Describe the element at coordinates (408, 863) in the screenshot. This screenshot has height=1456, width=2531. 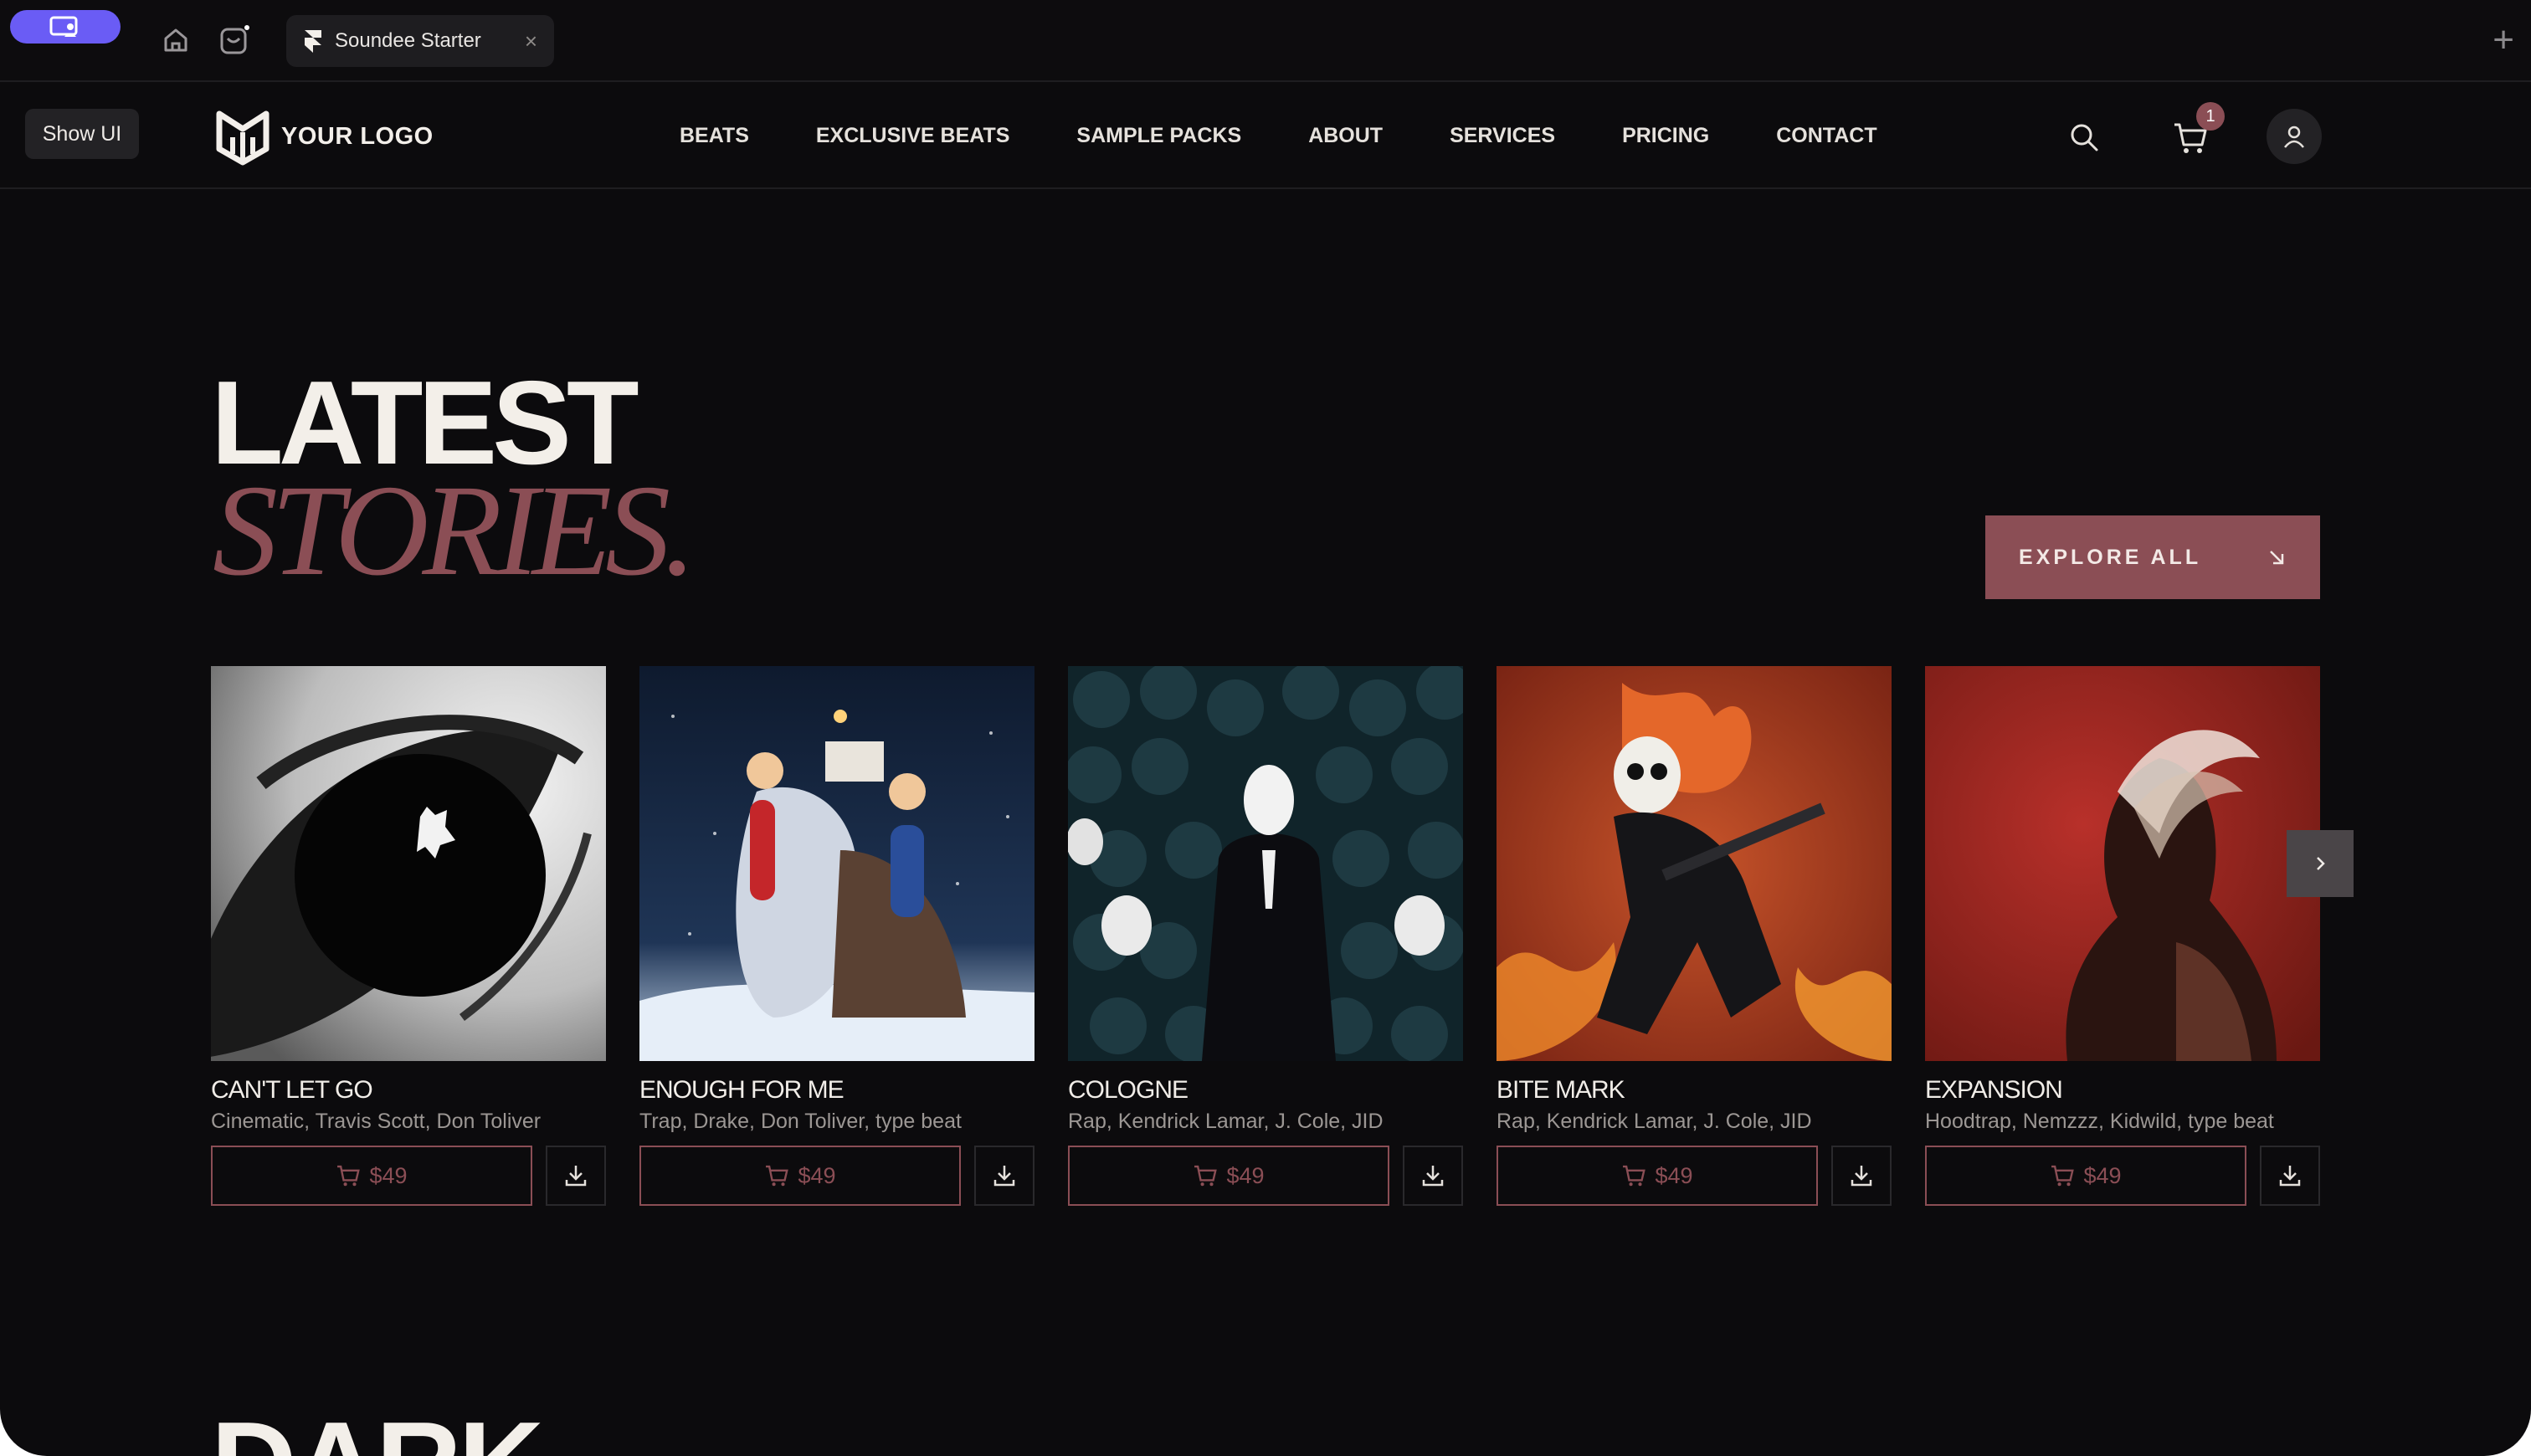
I see `cover-art-eye` at that location.